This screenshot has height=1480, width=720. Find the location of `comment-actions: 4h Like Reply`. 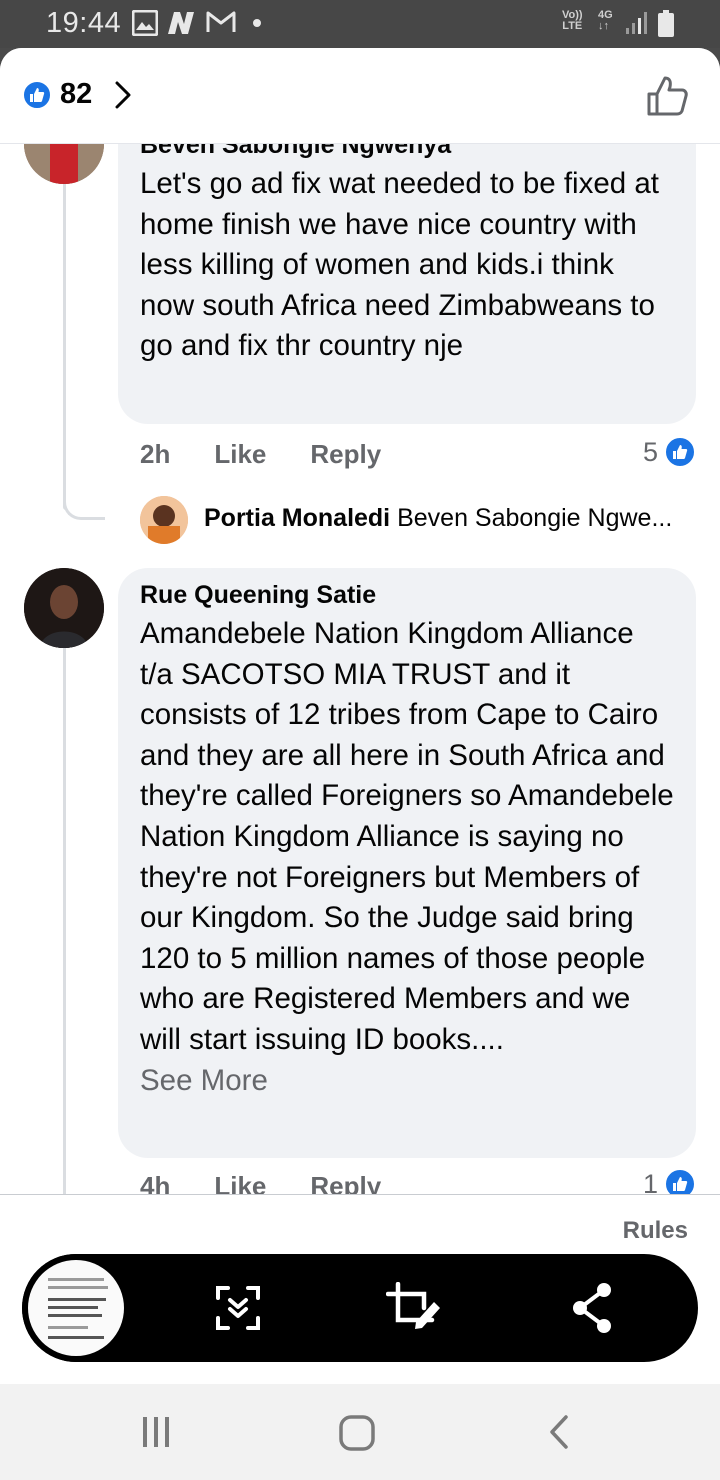

comment-actions: 4h Like Reply is located at coordinates (282, 1180).